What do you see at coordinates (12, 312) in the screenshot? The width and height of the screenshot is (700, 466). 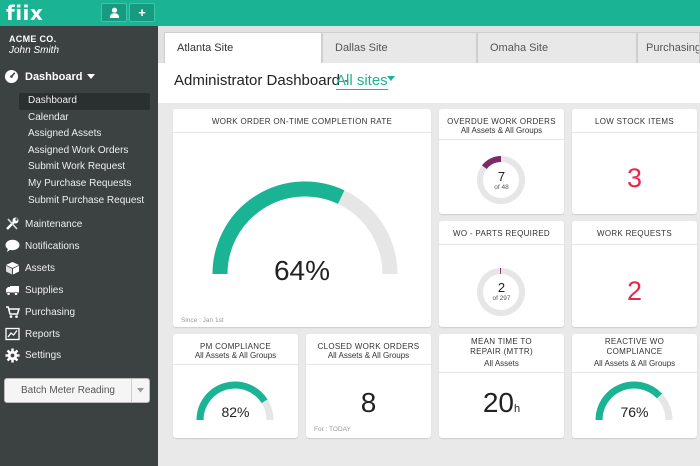 I see `cart-icon` at bounding box center [12, 312].